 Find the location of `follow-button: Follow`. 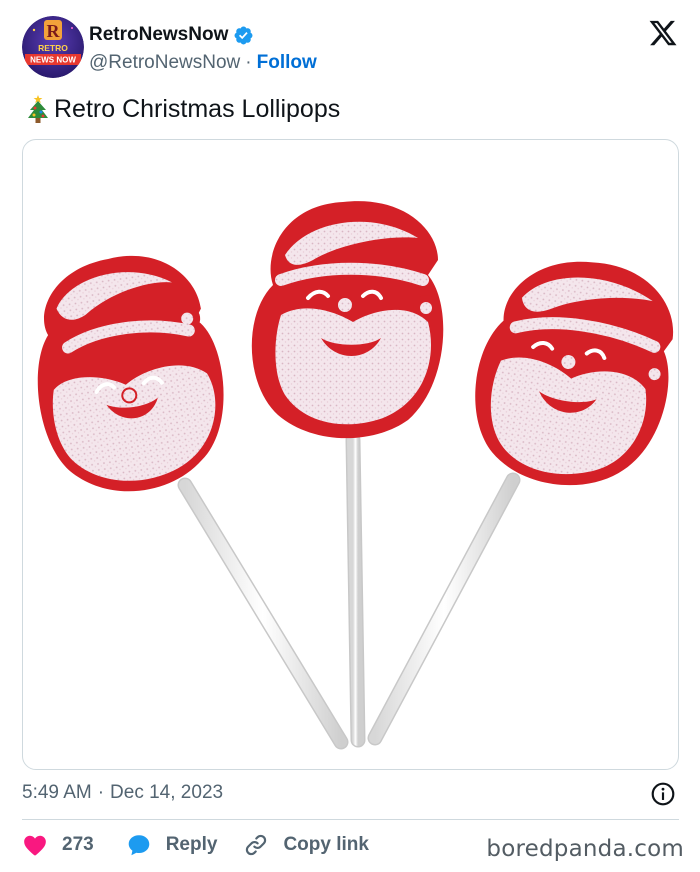

follow-button: Follow is located at coordinates (287, 63).